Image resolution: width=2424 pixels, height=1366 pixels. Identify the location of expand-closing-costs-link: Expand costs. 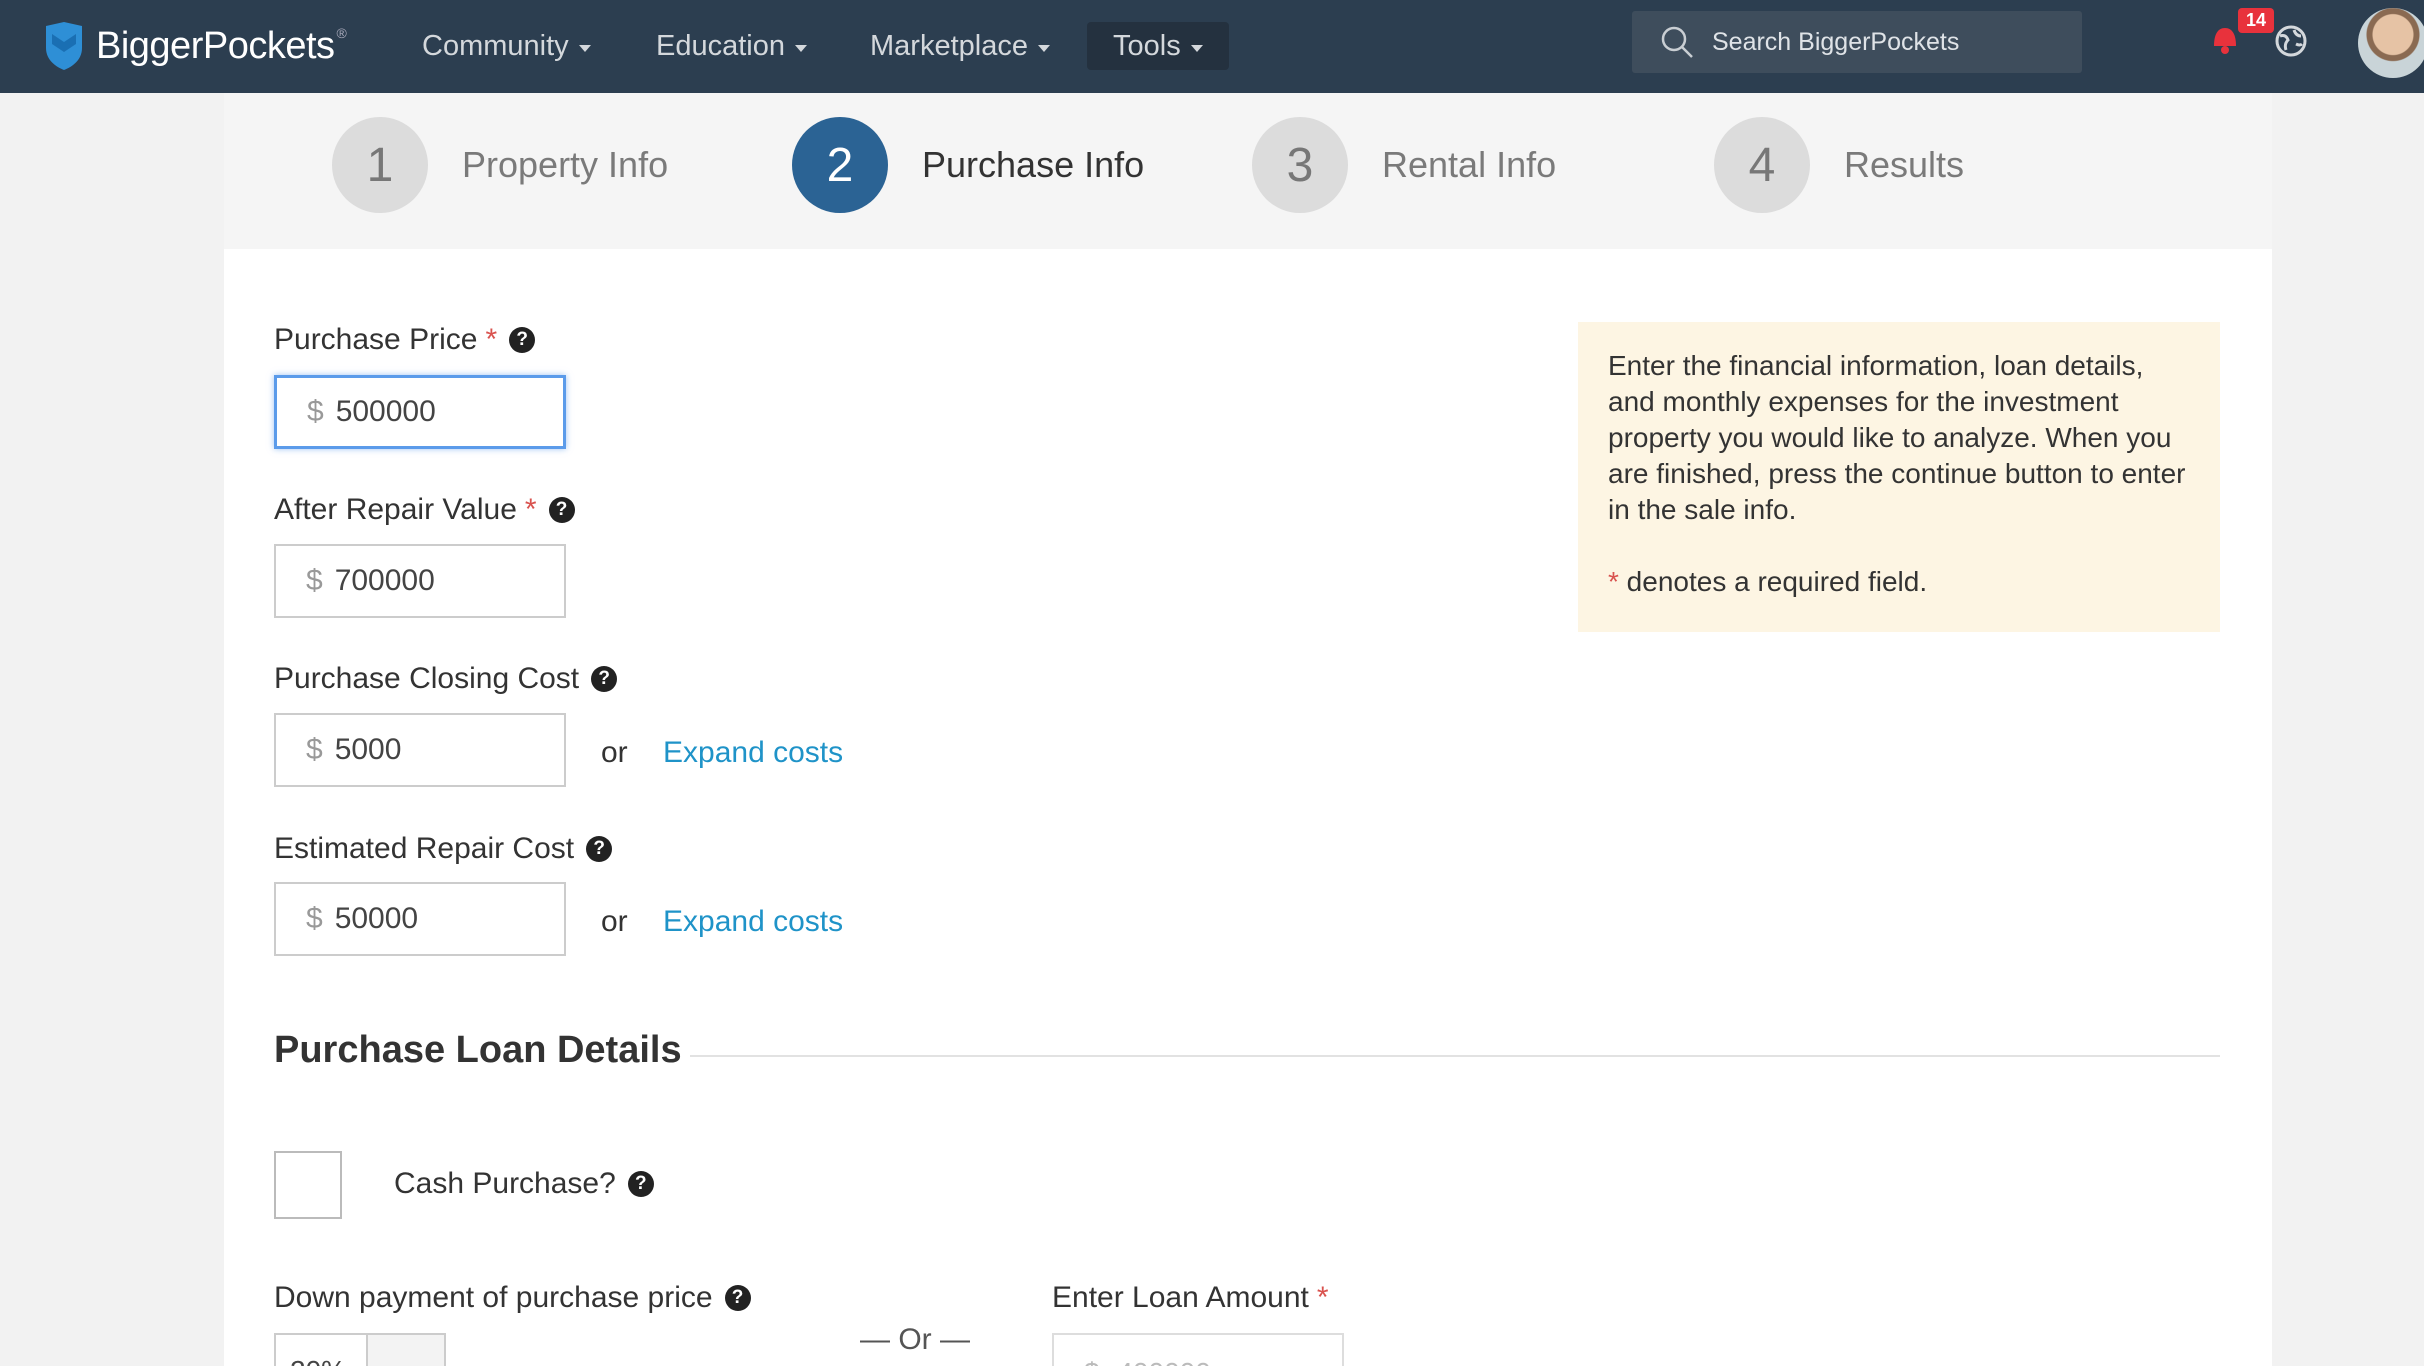
(753, 753).